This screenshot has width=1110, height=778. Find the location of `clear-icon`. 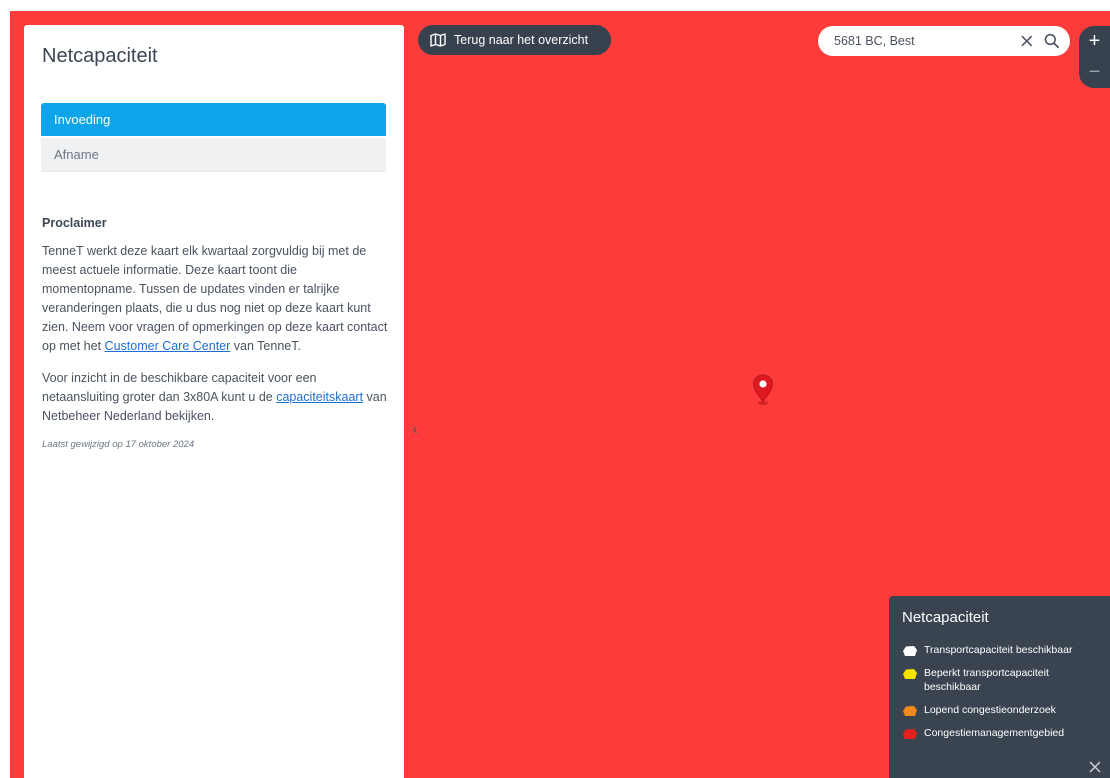

clear-icon is located at coordinates (1027, 41).